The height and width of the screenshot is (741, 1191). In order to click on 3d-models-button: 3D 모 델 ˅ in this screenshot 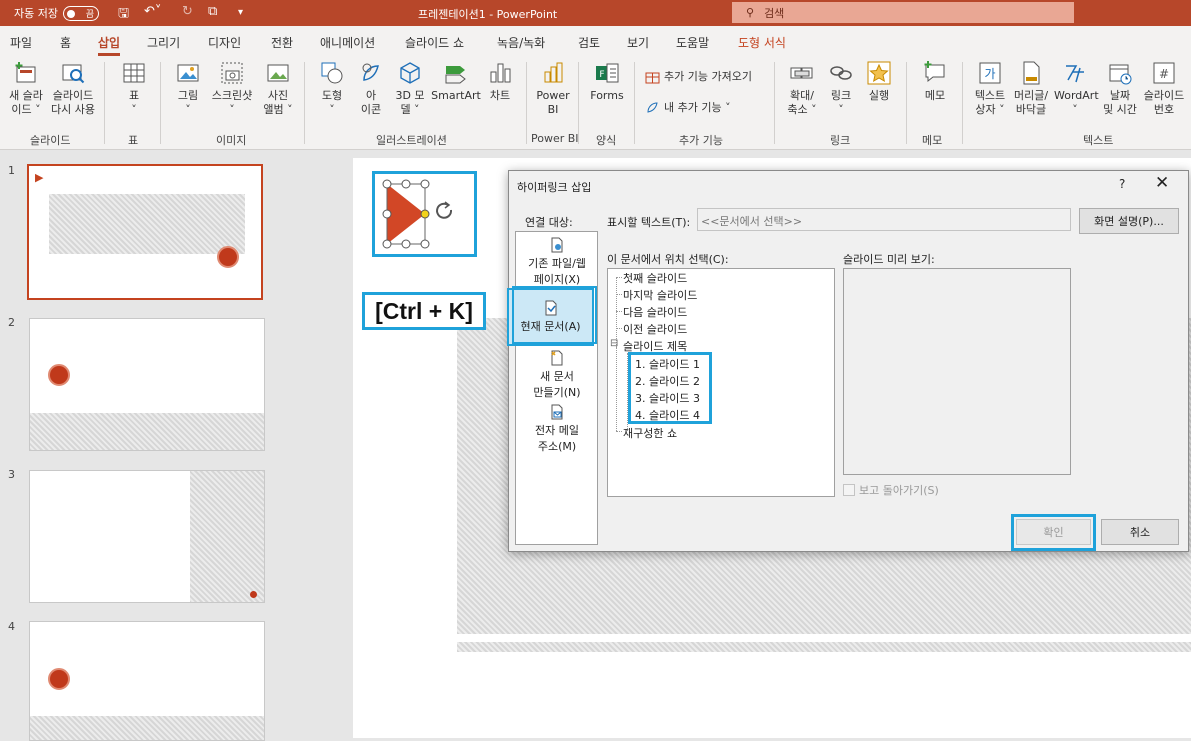, I will do `click(410, 88)`.